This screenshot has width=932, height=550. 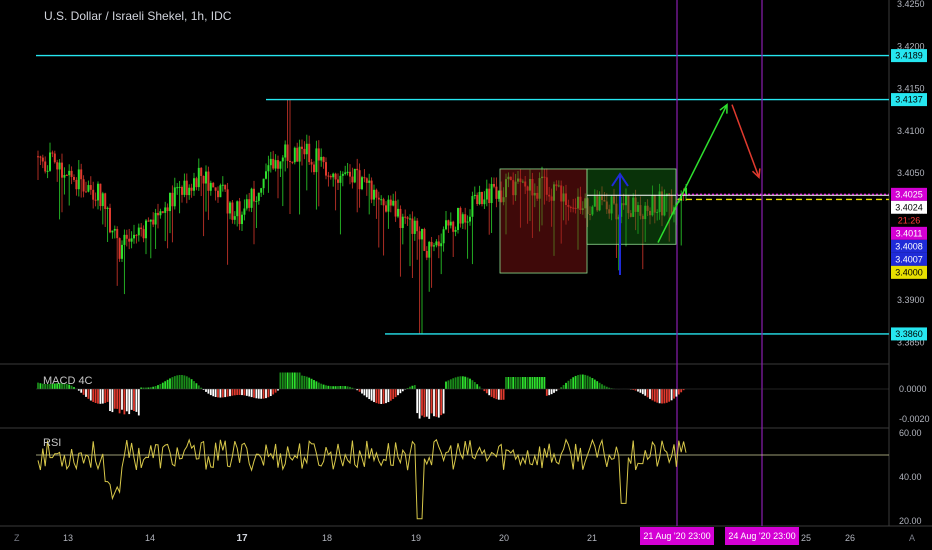 What do you see at coordinates (17, 538) in the screenshot?
I see `timezone-icon: Z` at bounding box center [17, 538].